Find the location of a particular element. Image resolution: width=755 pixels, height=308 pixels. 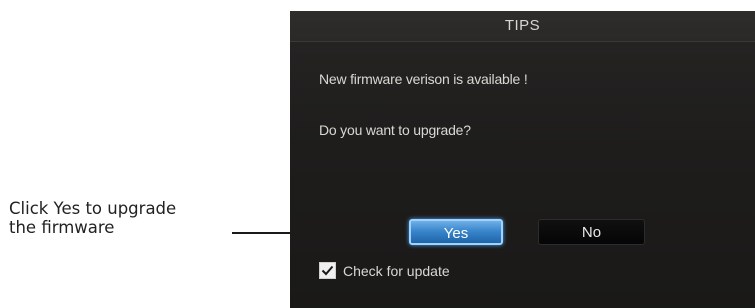

check-for-update-label: Check for update is located at coordinates (396, 271).